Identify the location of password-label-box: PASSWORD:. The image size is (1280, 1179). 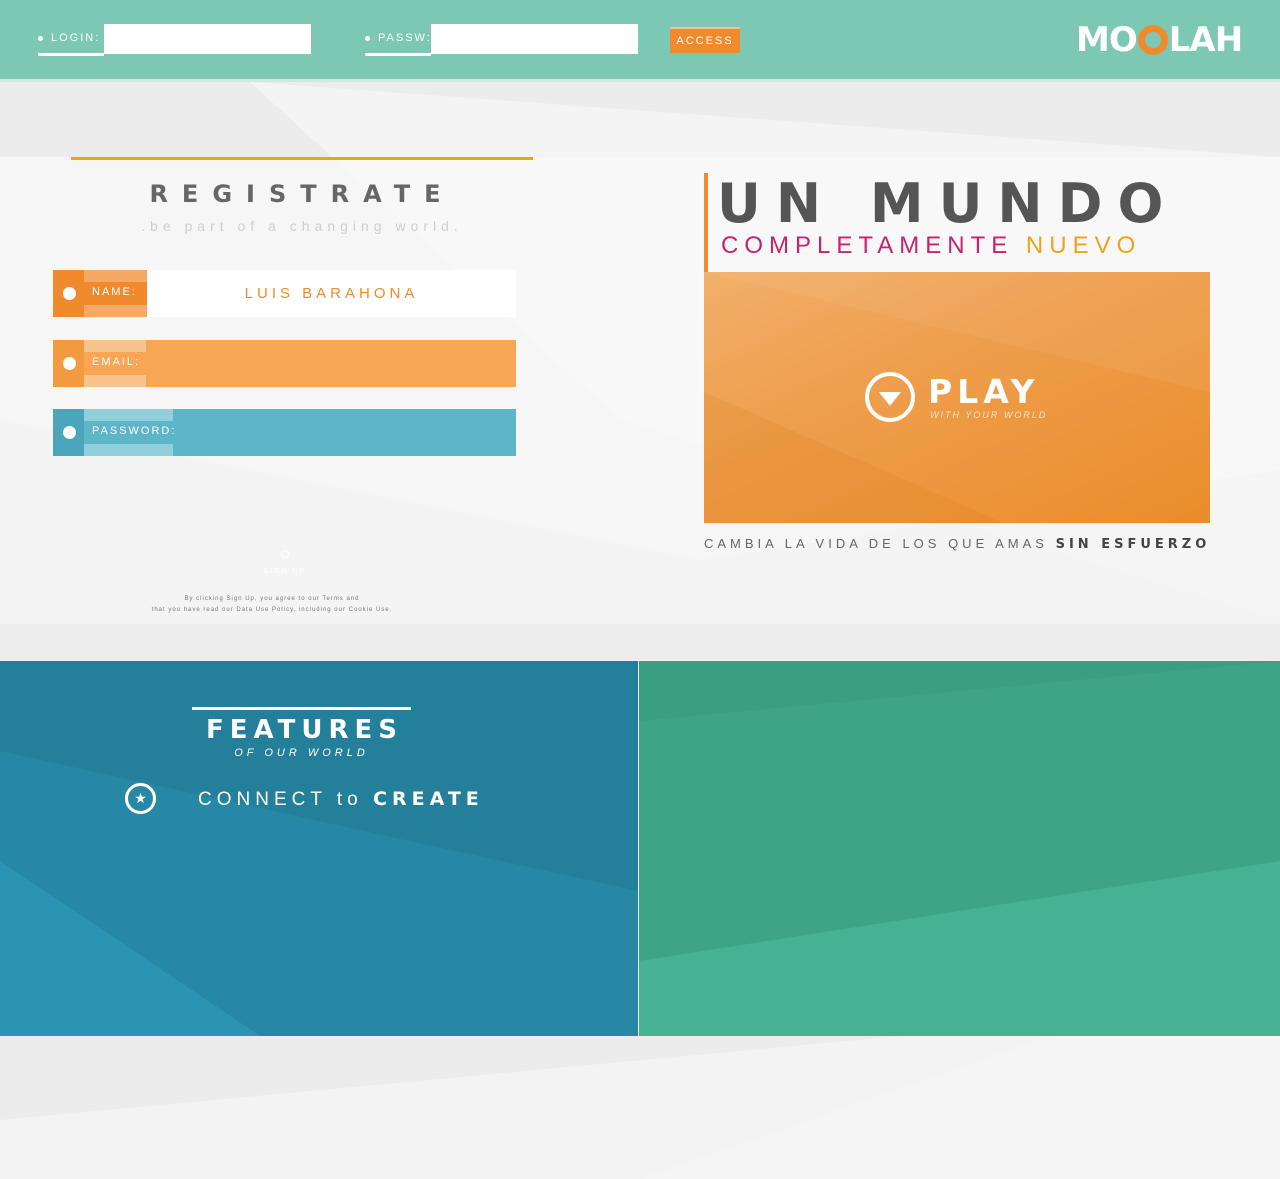
(130, 432).